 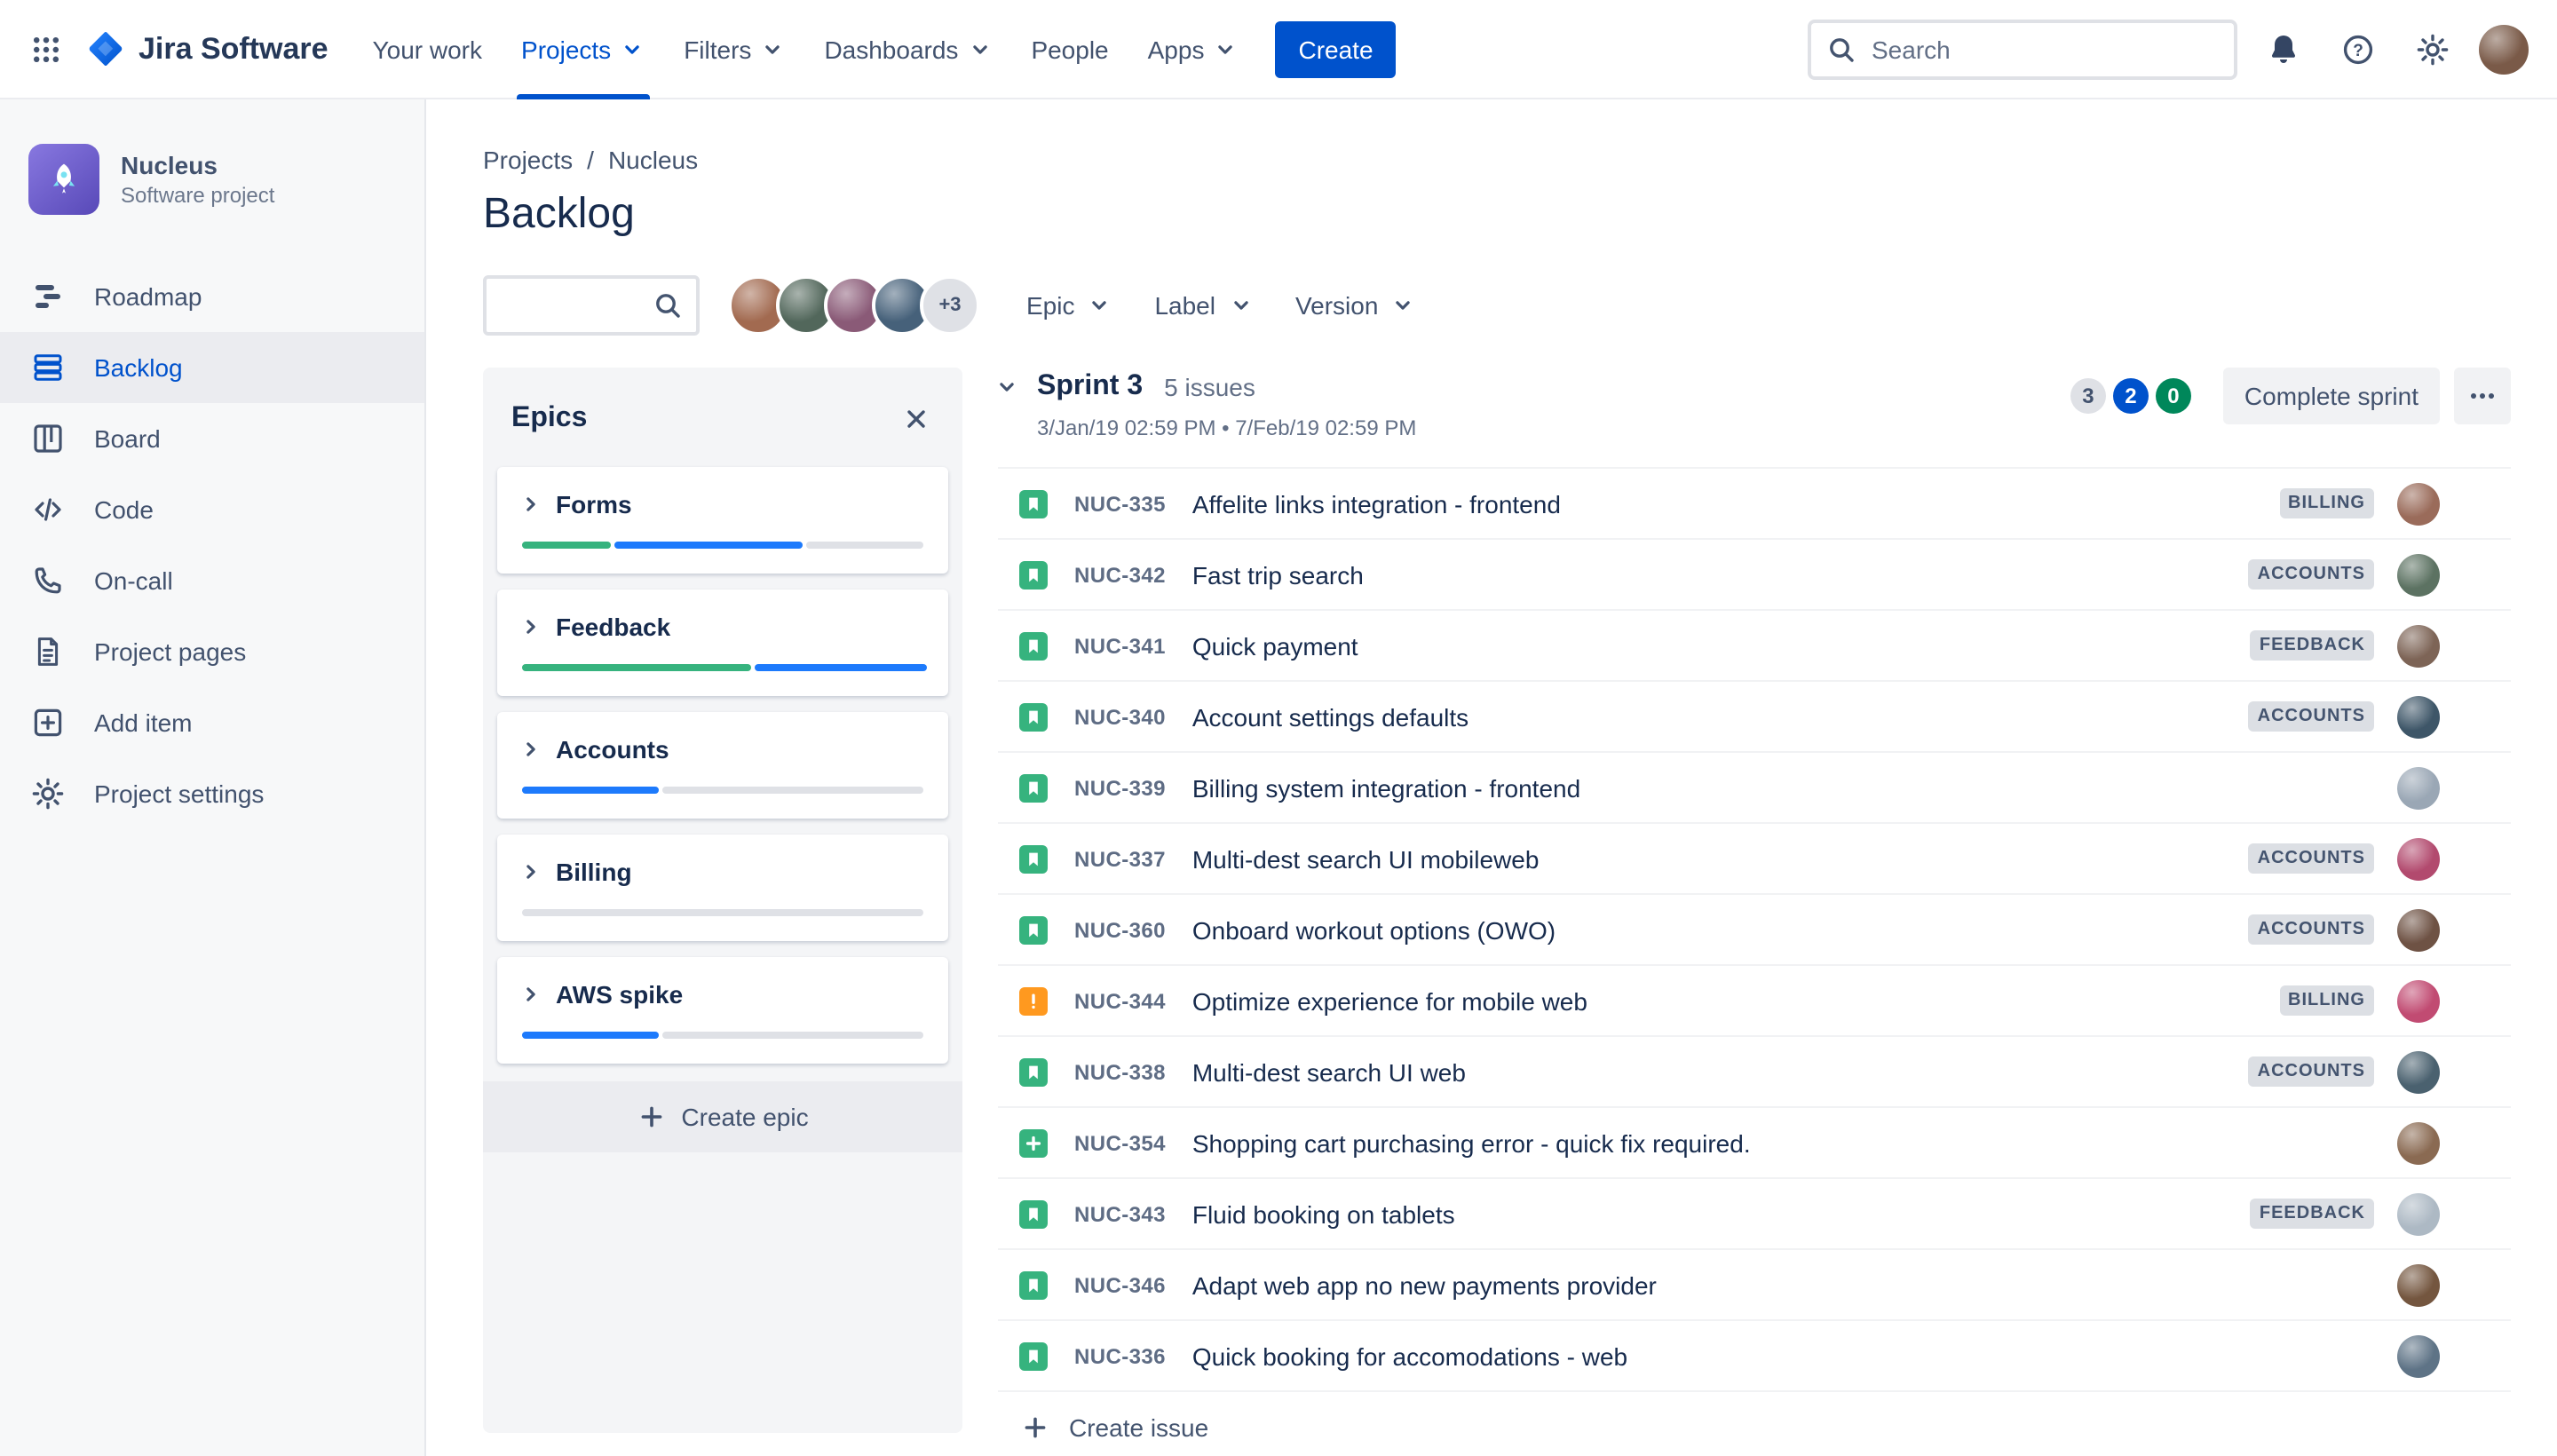 I want to click on breadcrumb-projects: Projects, so click(x=528, y=160).